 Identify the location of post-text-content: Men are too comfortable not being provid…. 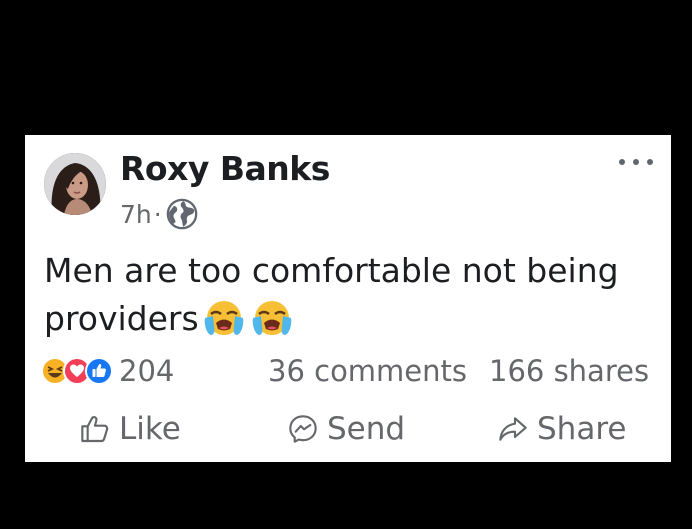
(331, 294).